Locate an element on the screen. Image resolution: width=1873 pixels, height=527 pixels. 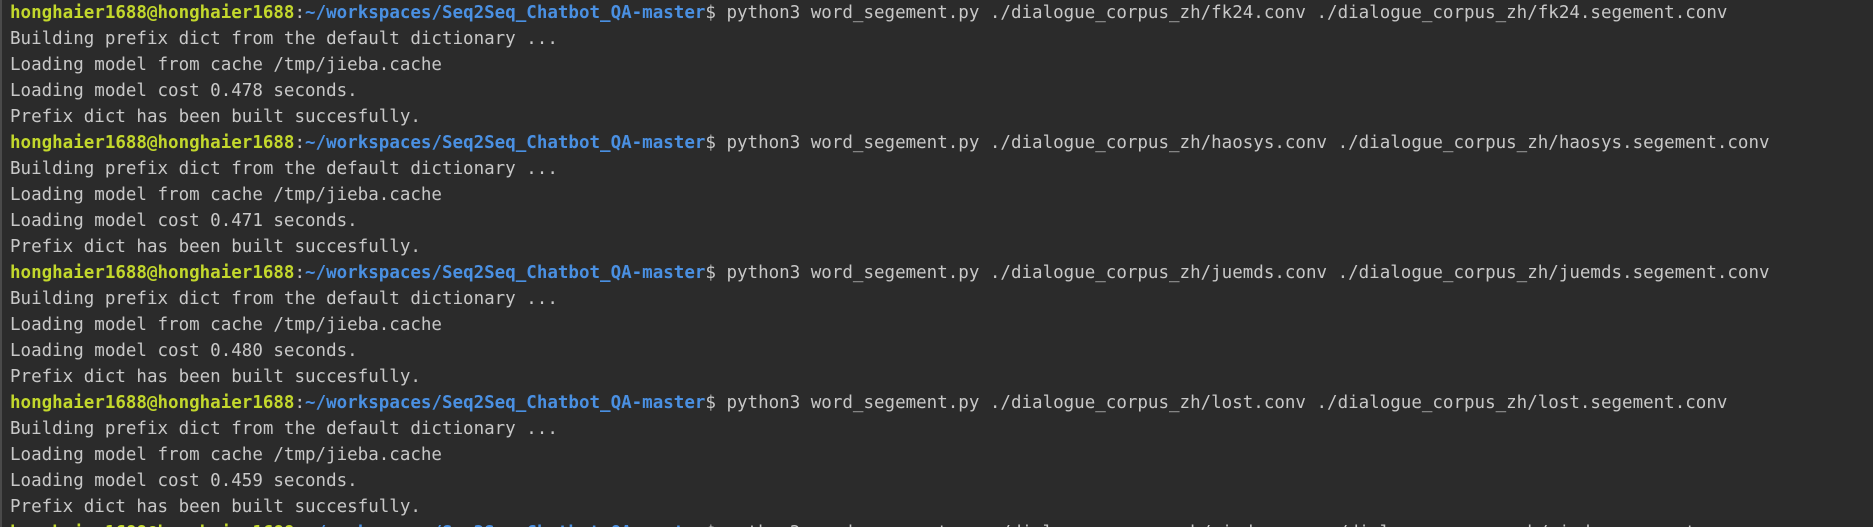
output-line: Loading model cost 0.480 seconds. is located at coordinates (184, 351).